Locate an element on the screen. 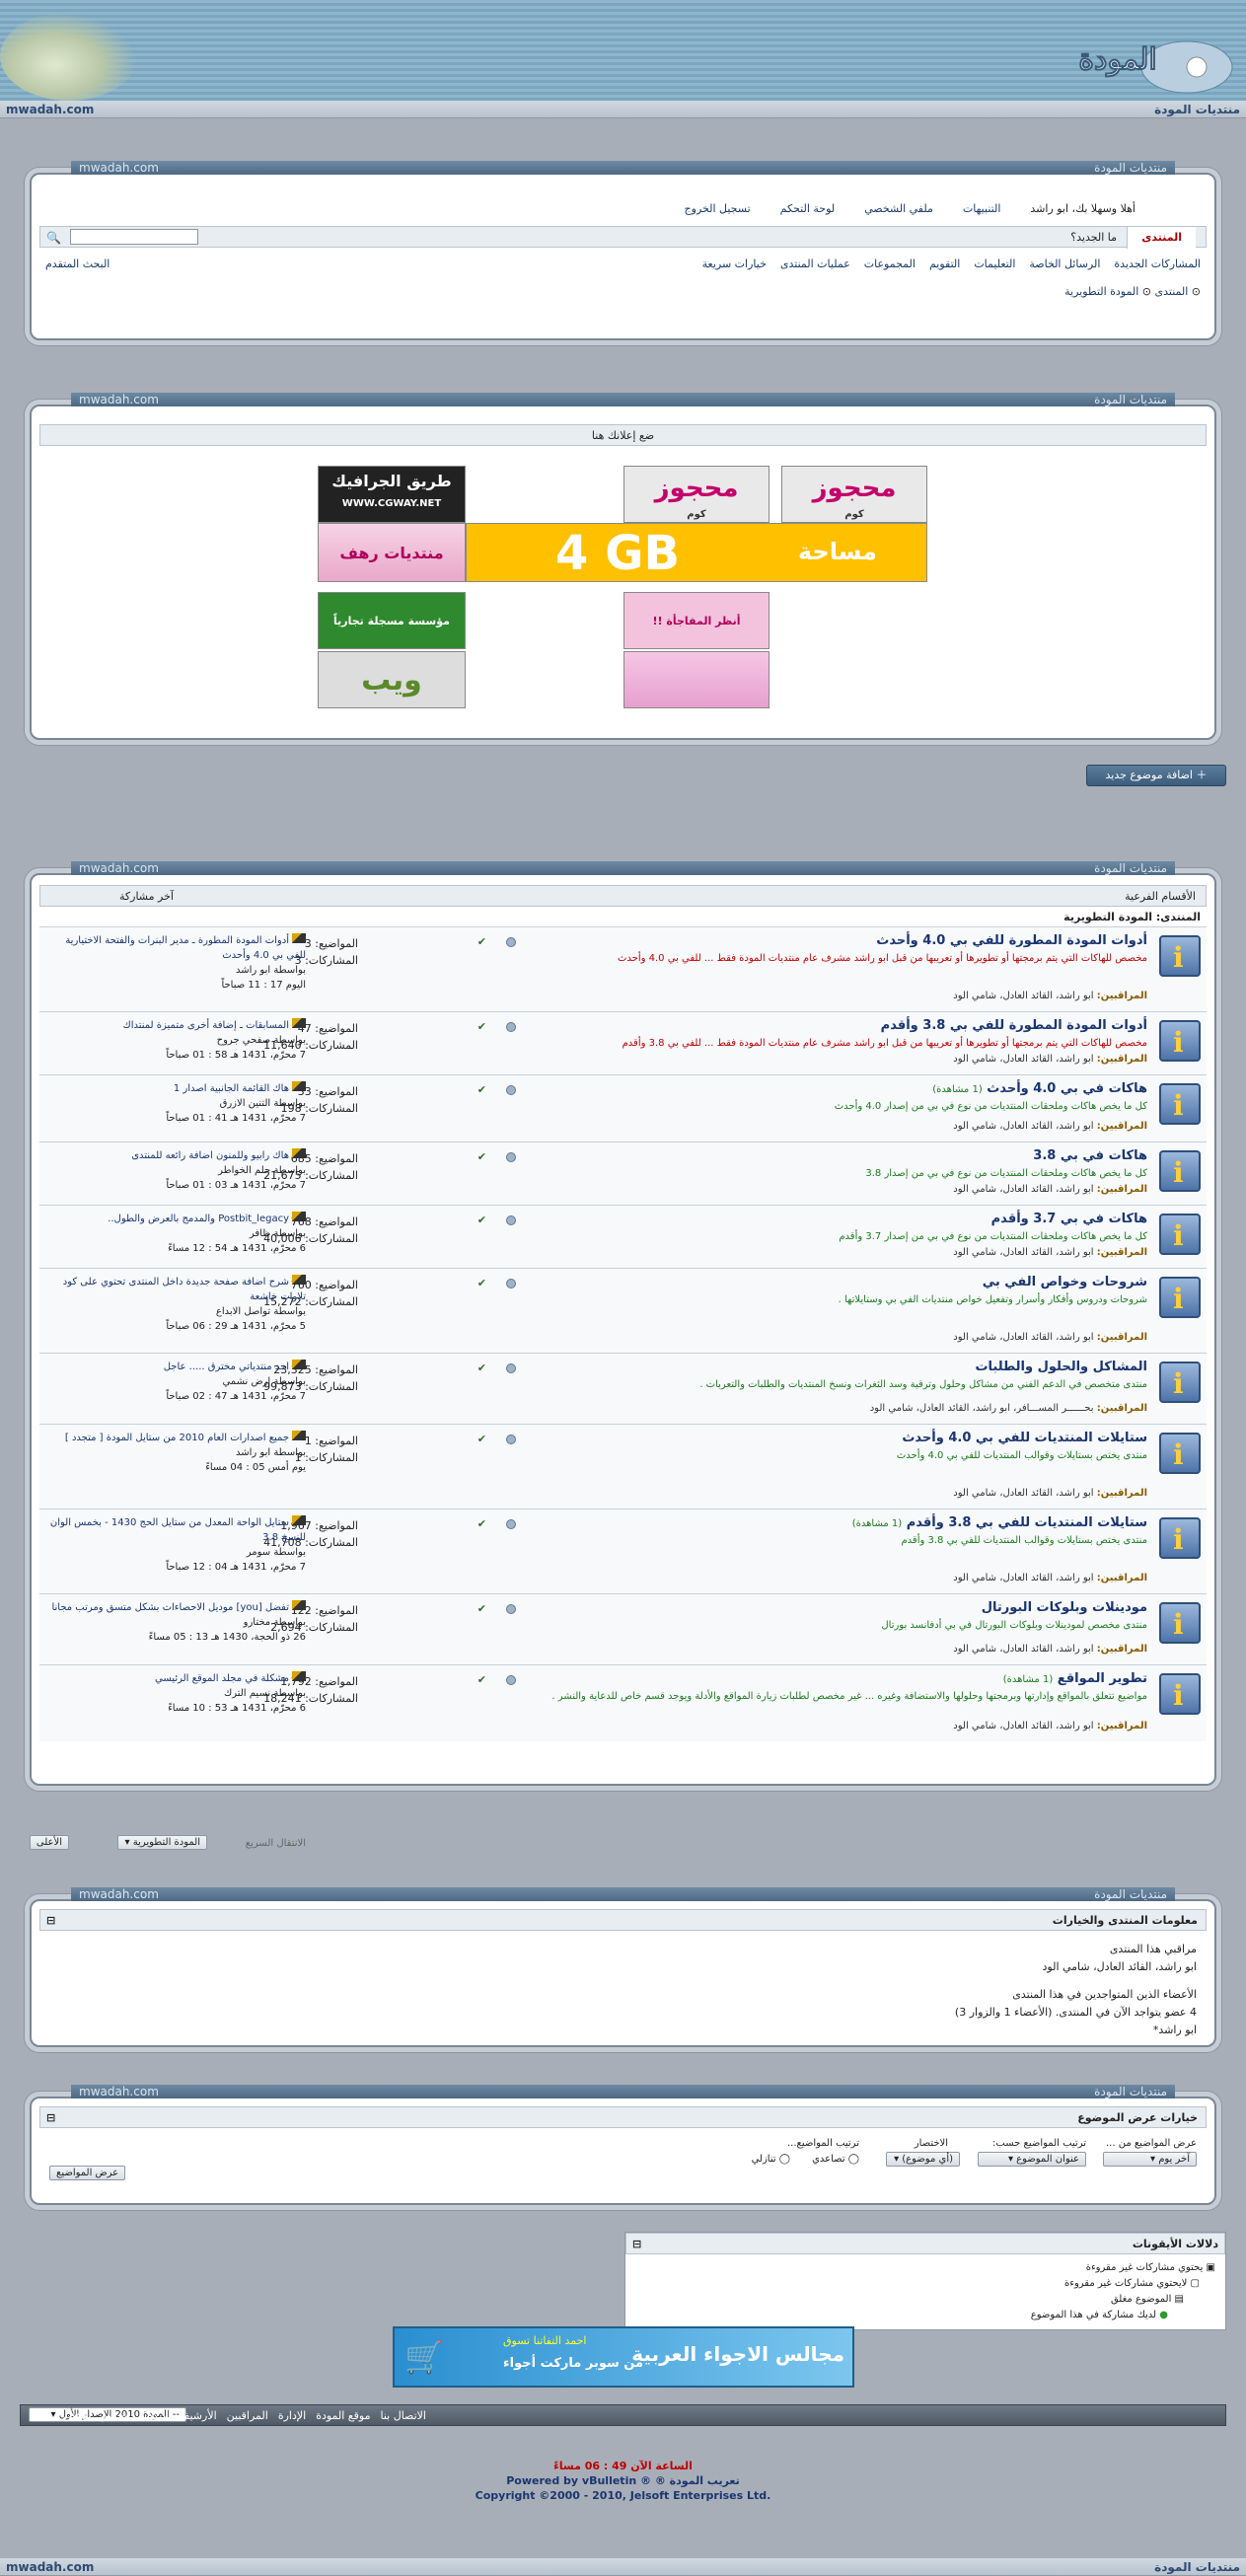  forum-title: هاكات في بي 4.0 وأحدث (1 مشاهدة) is located at coordinates (1039, 1088).